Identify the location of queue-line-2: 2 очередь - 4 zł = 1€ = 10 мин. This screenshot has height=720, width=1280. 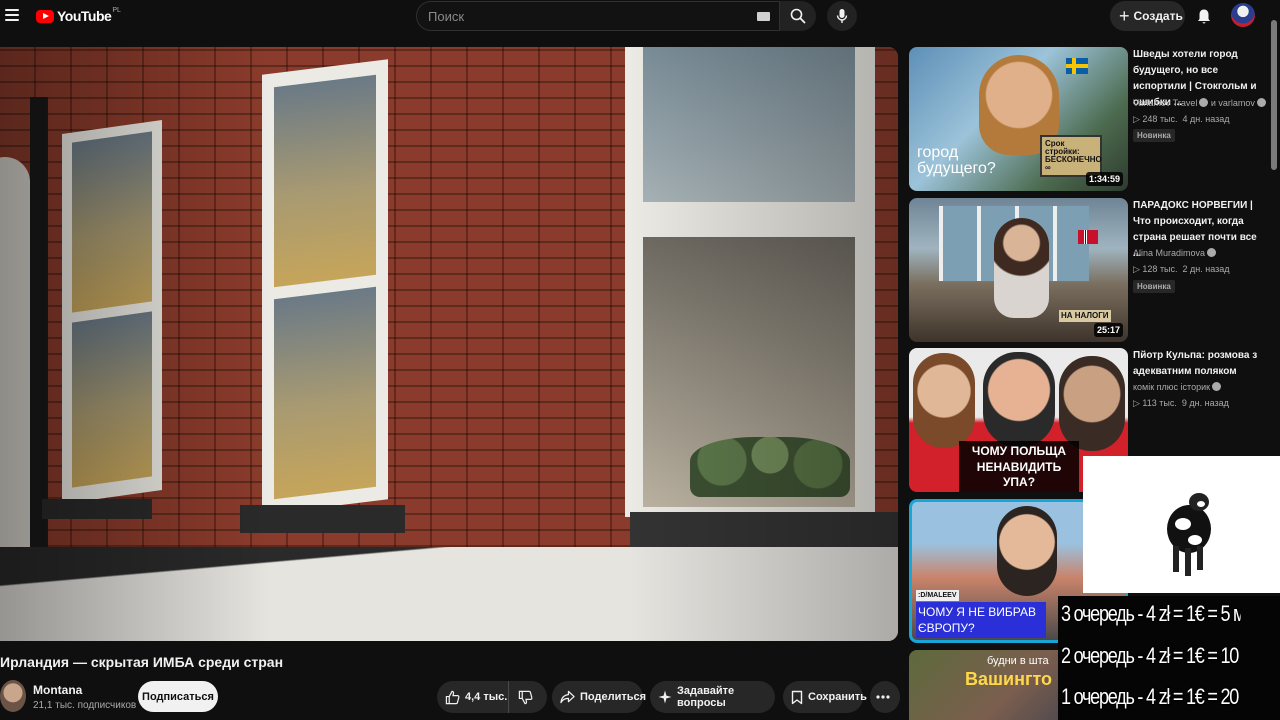
(1151, 655).